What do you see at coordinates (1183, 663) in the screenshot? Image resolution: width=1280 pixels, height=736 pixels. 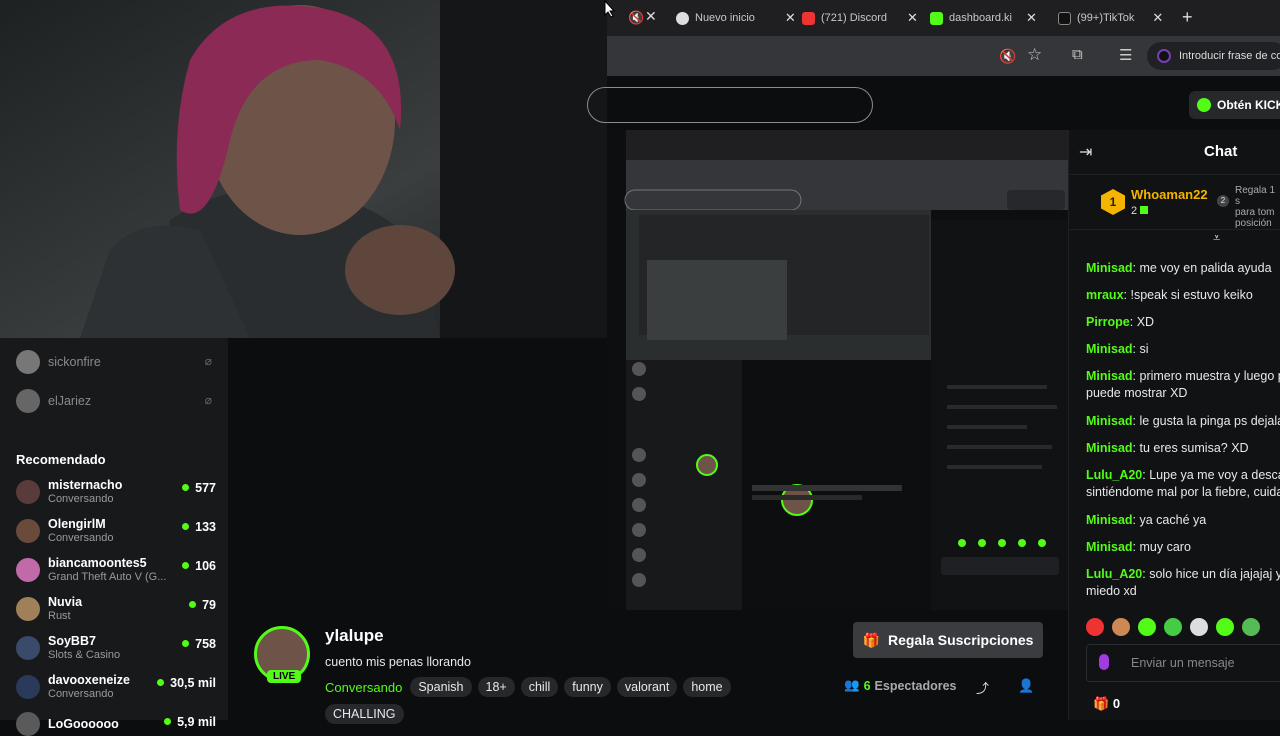 I see `chat-input: Enviar un mensaje` at bounding box center [1183, 663].